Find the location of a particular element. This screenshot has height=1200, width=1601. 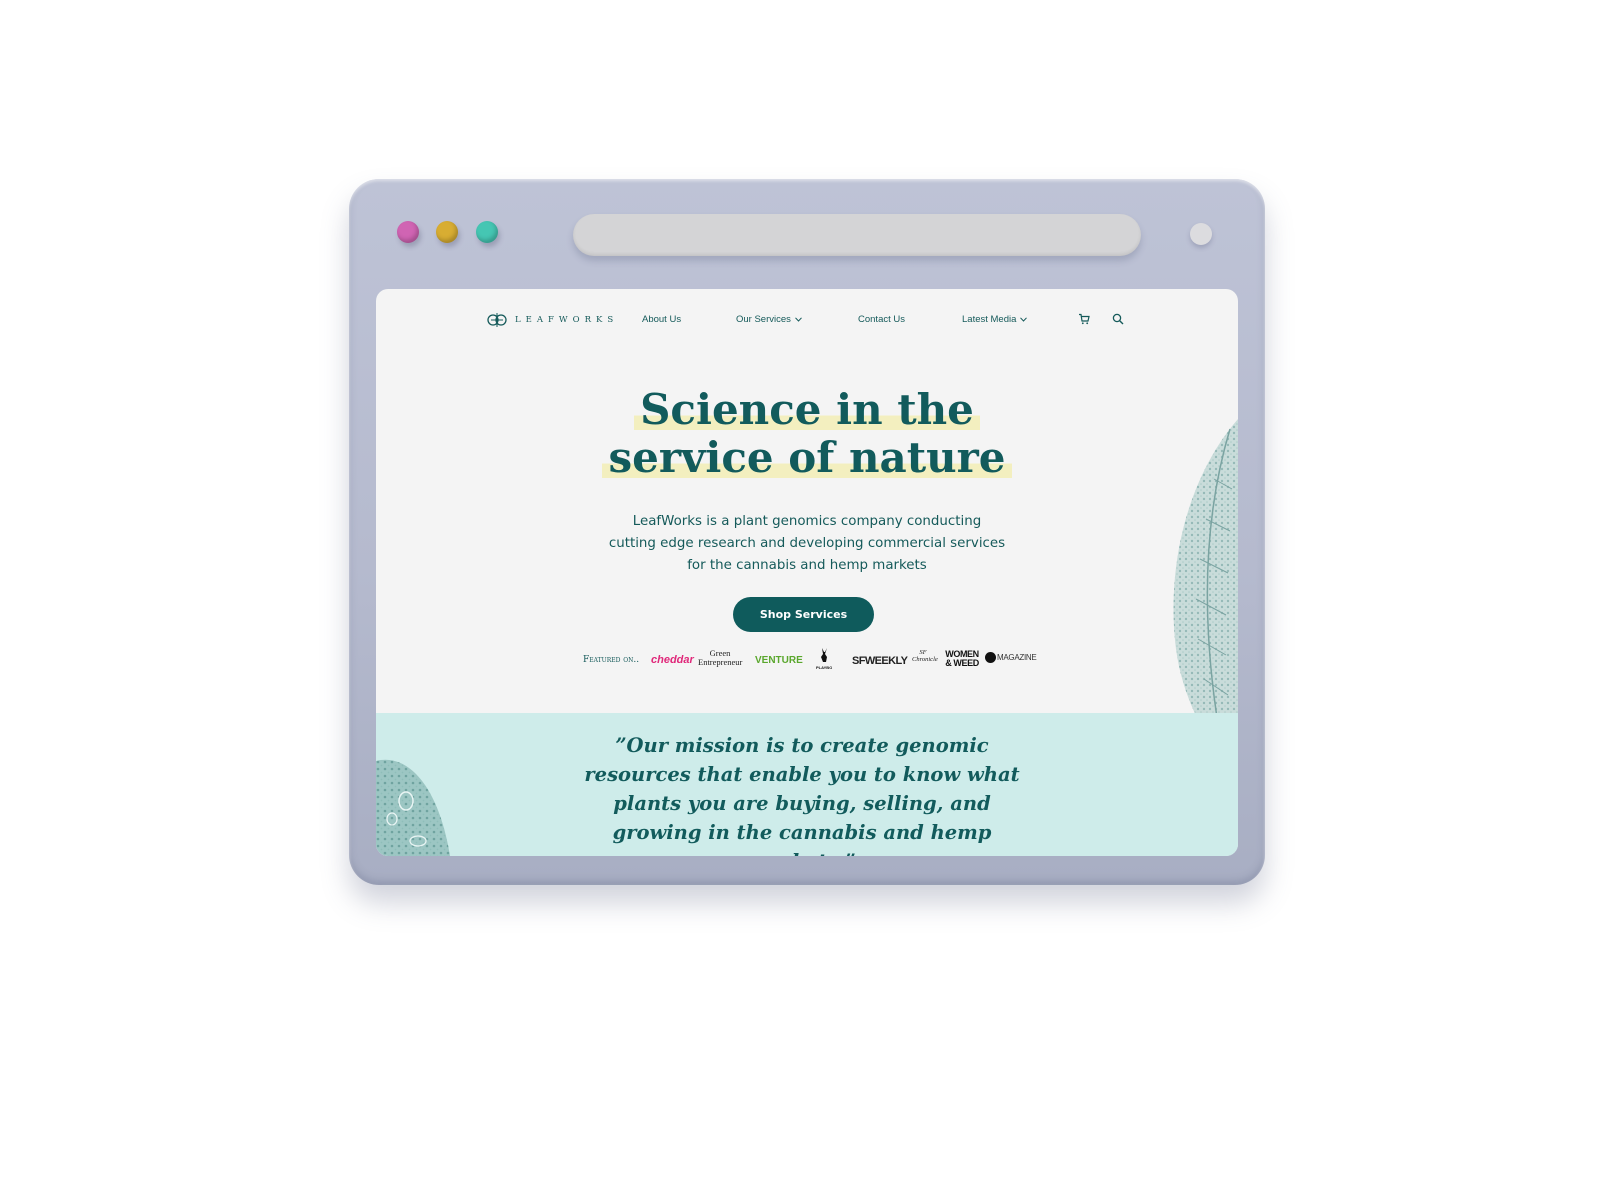

hero-title-line-2: service of nature is located at coordinates (807, 457).